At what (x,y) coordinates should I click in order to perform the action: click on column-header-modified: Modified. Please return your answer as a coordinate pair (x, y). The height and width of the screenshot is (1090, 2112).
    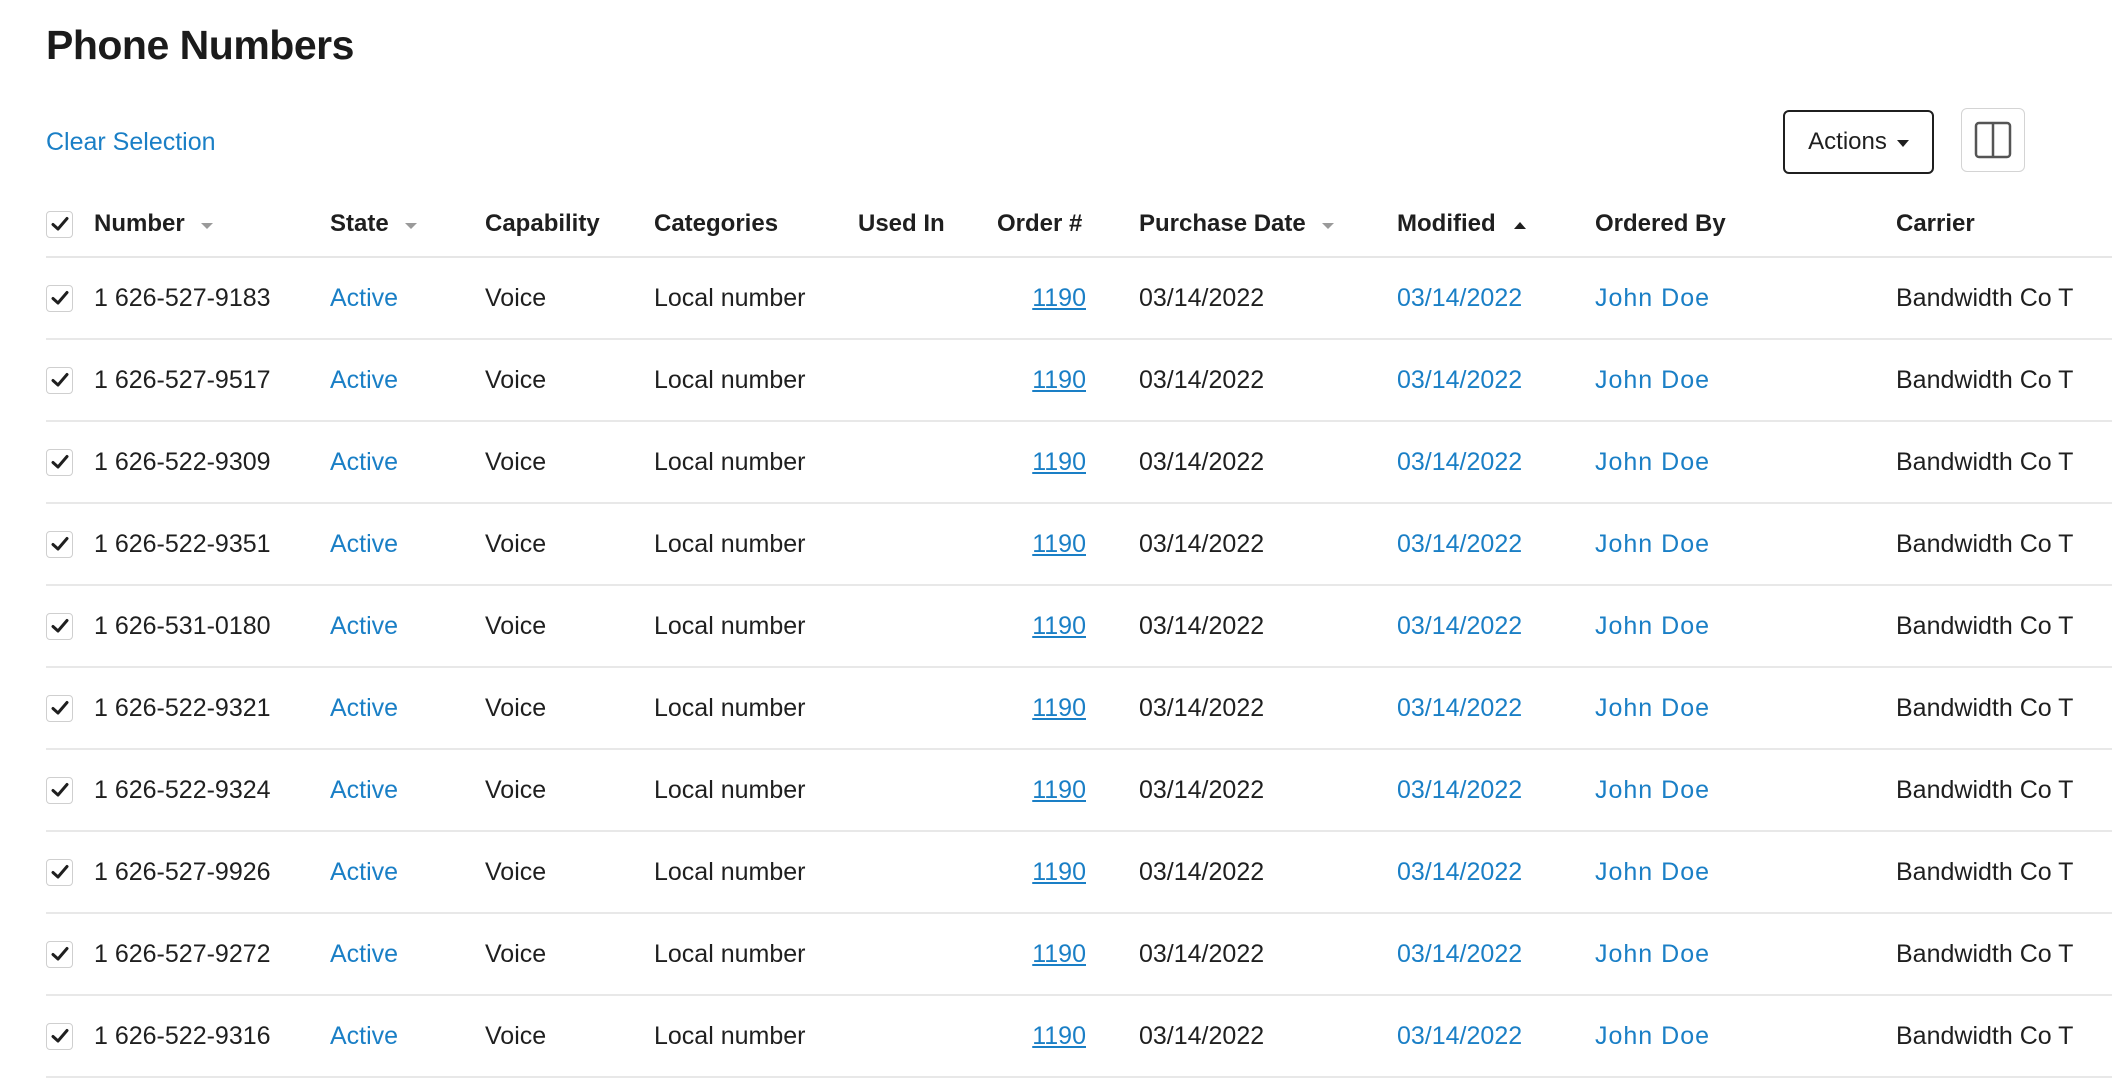
    Looking at the image, I should click on (1461, 224).